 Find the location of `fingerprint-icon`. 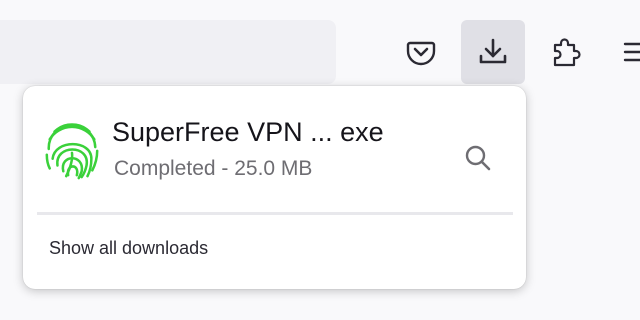

fingerprint-icon is located at coordinates (72, 151).